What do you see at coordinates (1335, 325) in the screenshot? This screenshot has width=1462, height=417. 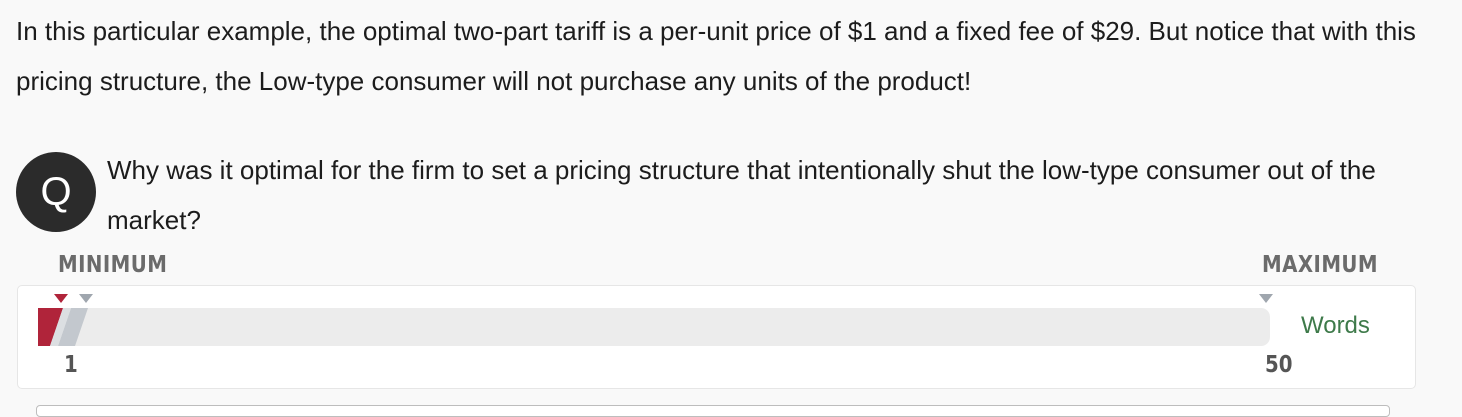 I see `words-unit-label: Words` at bounding box center [1335, 325].